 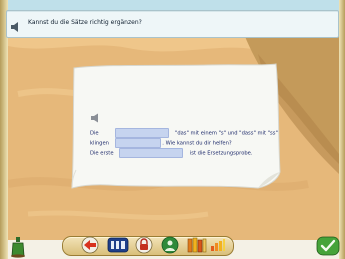 I want to click on mode-icon, so click(x=118, y=245).